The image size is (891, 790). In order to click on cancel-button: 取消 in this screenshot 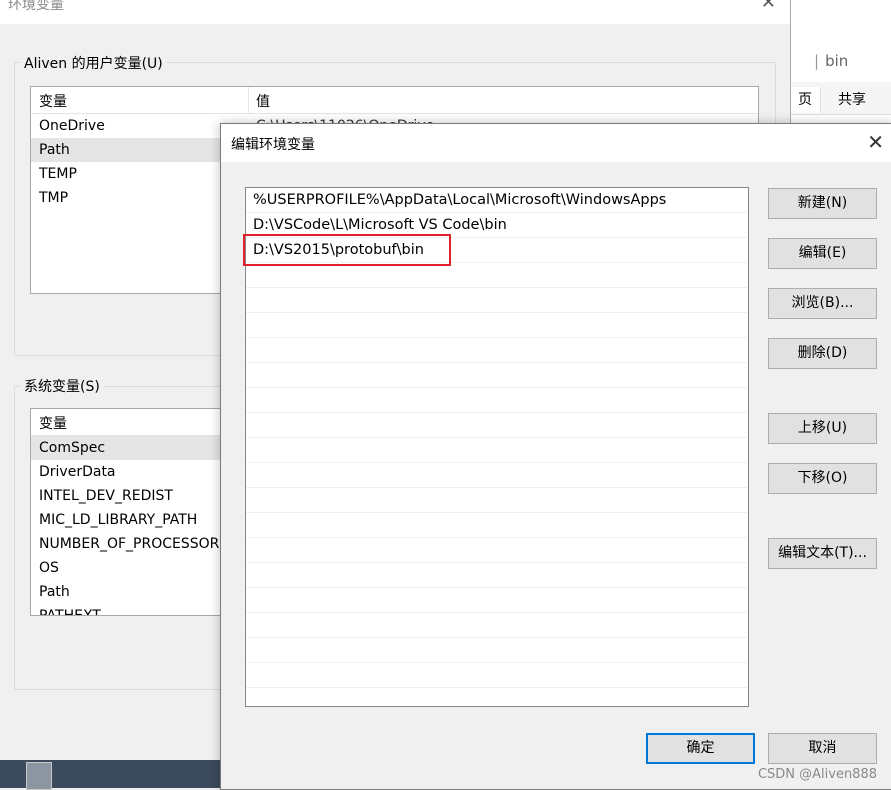, I will do `click(822, 748)`.